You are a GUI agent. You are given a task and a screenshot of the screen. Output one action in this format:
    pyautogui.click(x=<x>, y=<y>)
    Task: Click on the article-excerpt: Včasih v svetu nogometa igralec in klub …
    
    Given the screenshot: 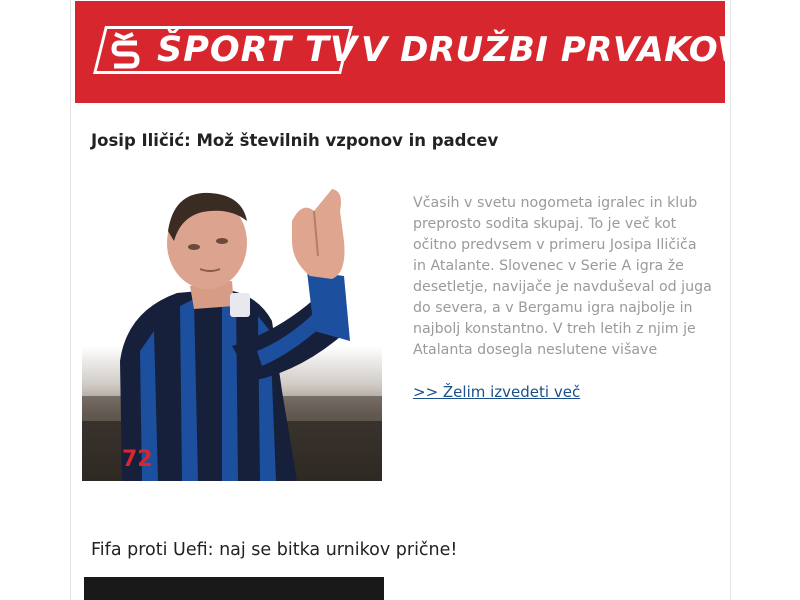 What is the action you would take?
    pyautogui.click(x=562, y=276)
    